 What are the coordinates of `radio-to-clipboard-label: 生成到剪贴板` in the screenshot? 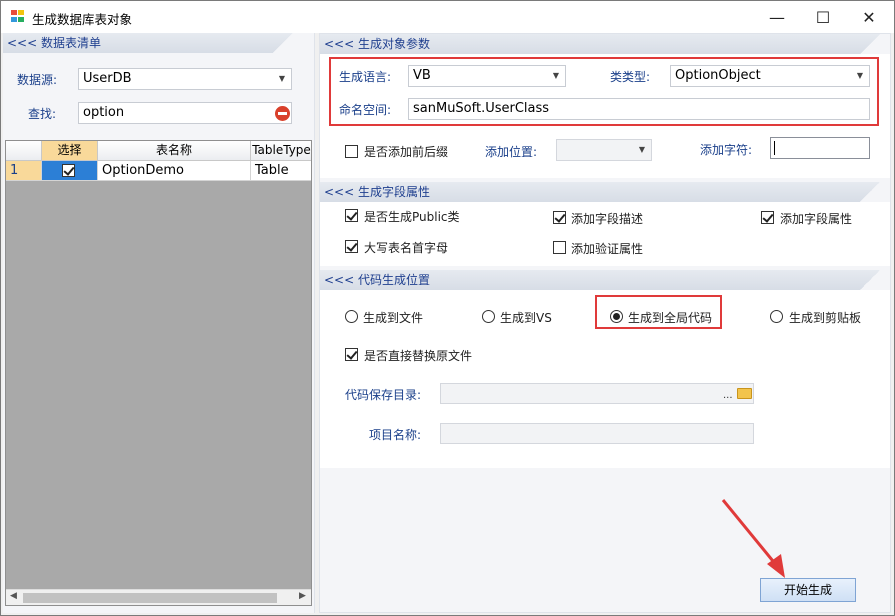 It's located at (825, 318).